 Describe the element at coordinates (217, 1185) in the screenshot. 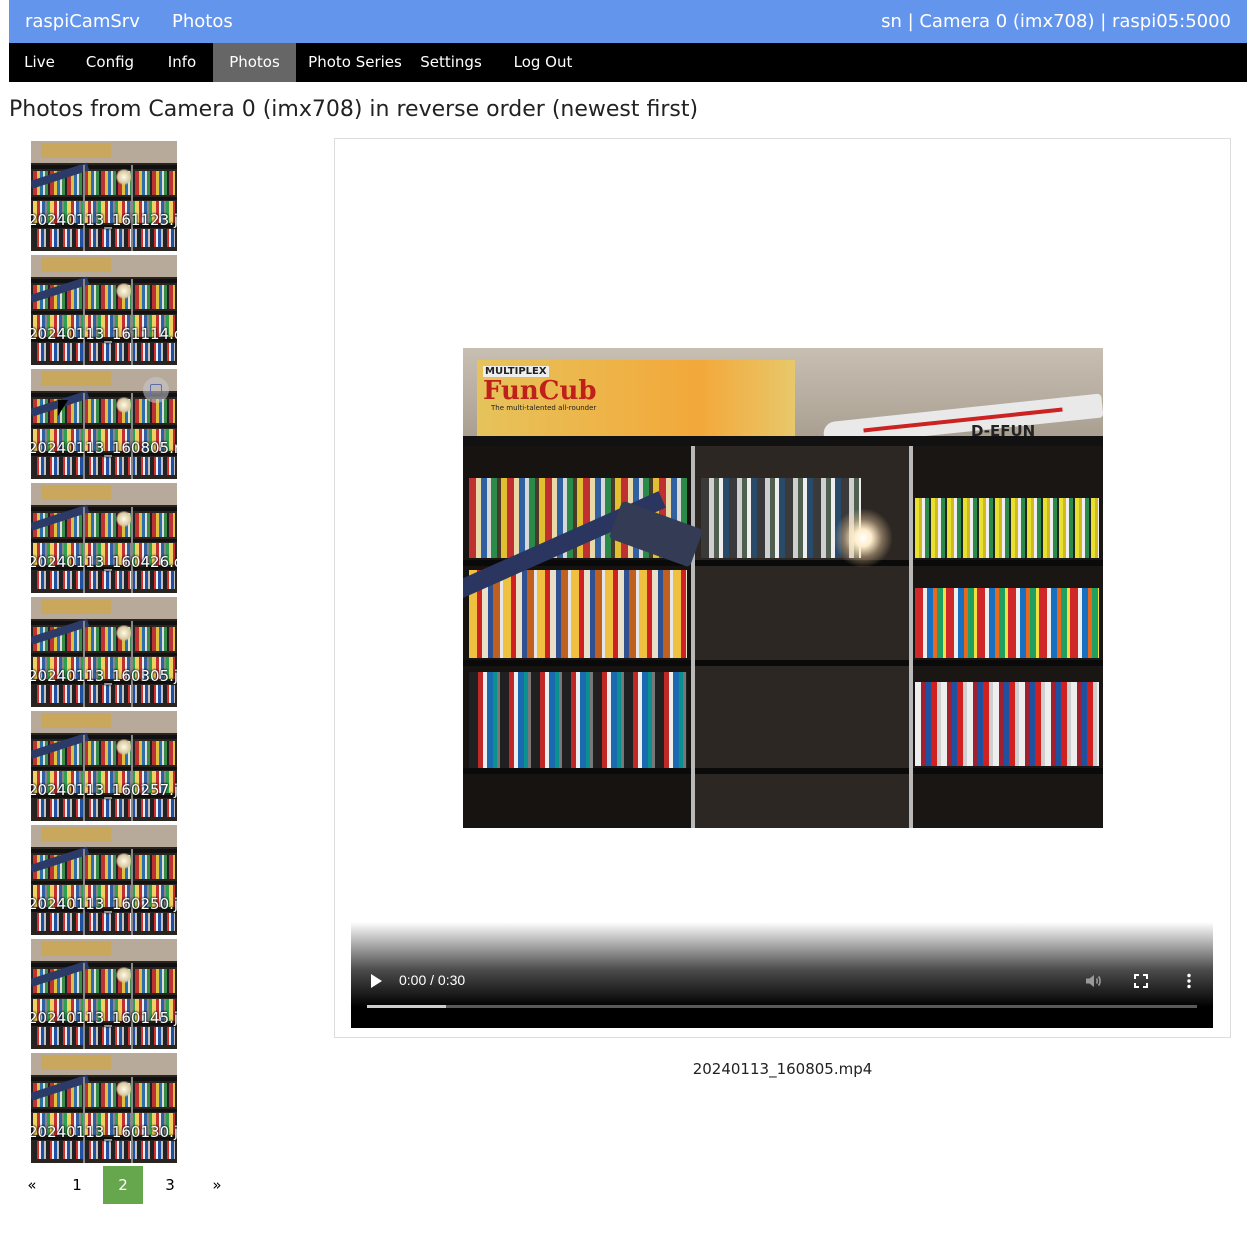

I see `pagination-next: »` at that location.